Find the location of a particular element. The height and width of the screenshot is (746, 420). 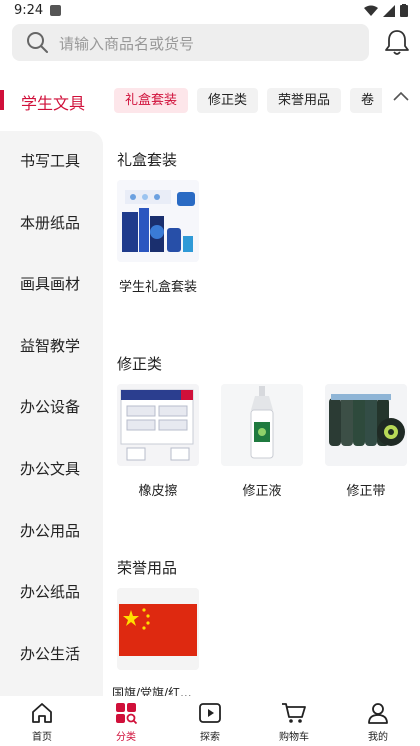

product-name: 修正带 is located at coordinates (366, 491).